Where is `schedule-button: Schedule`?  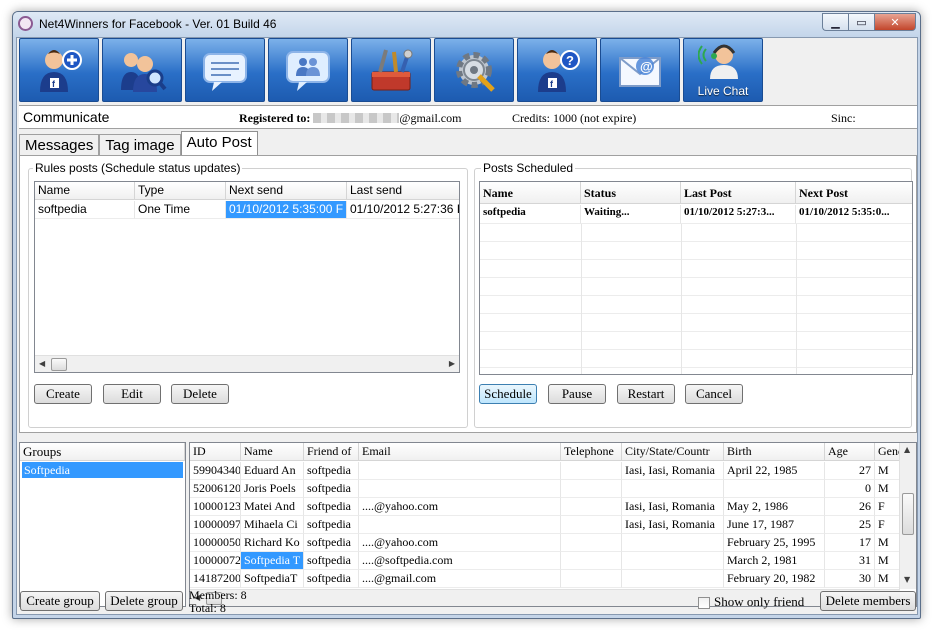
schedule-button: Schedule is located at coordinates (508, 394).